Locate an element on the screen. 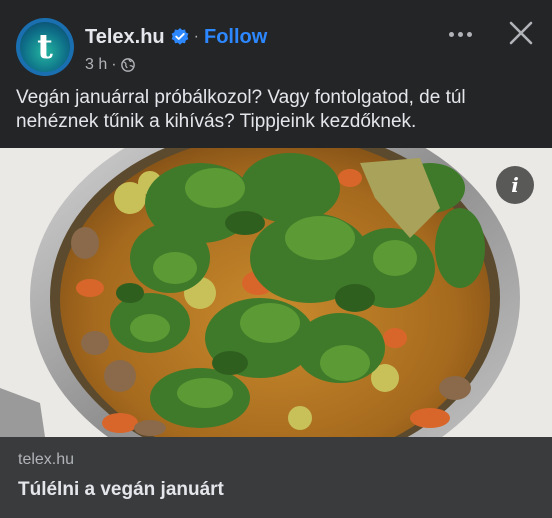  follow-button: Follow is located at coordinates (235, 37).